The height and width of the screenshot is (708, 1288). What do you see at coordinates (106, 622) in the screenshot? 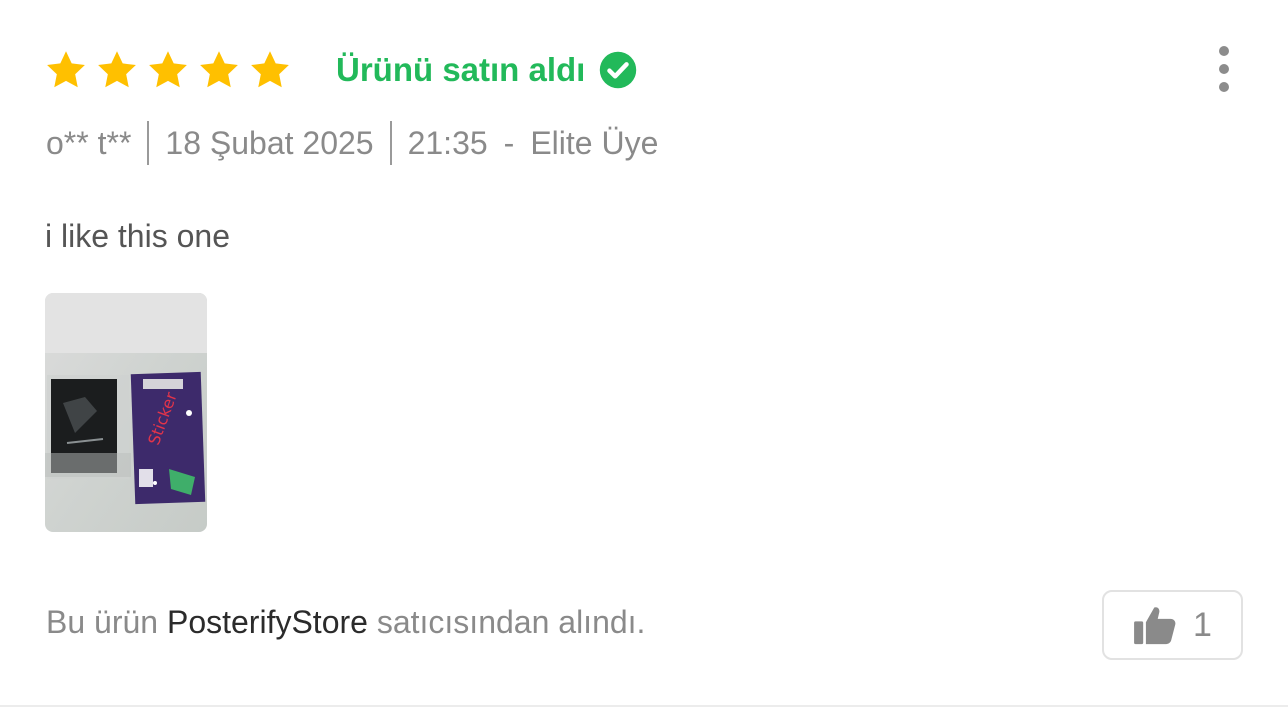
I see `seller-prefix: Bu ürün` at bounding box center [106, 622].